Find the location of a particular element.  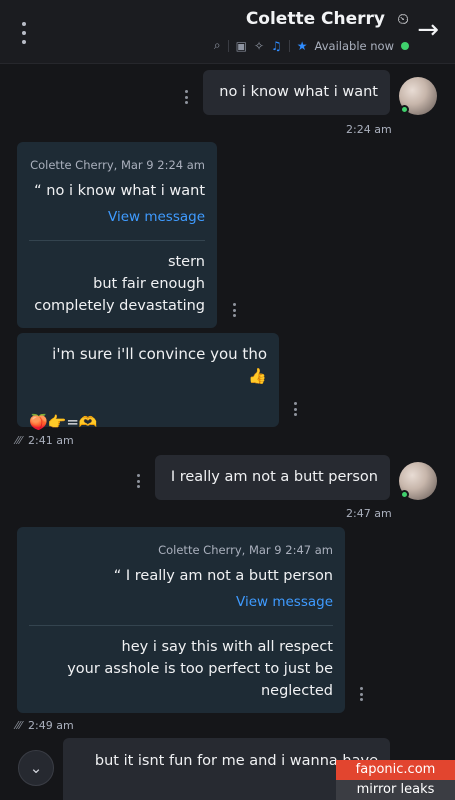

message-text: no i know what i want is located at coordinates (298, 92).